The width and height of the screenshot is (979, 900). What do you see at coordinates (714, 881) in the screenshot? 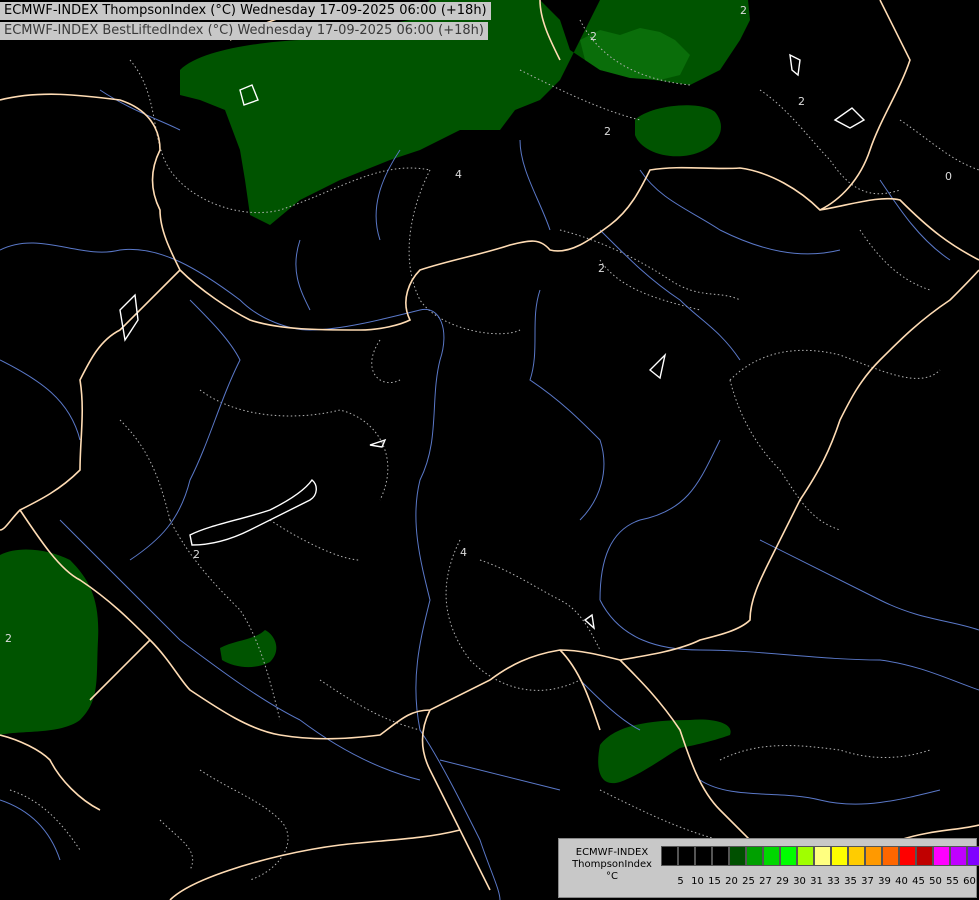
I see `legend-tick-label: 15` at bounding box center [714, 881].